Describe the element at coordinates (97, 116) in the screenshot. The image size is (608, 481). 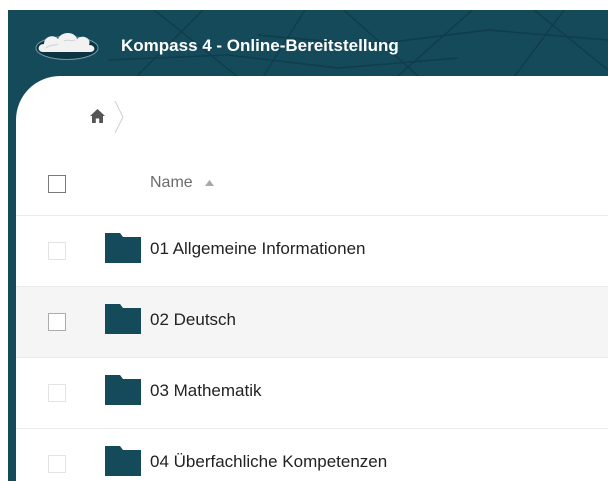
I see `home-icon` at that location.